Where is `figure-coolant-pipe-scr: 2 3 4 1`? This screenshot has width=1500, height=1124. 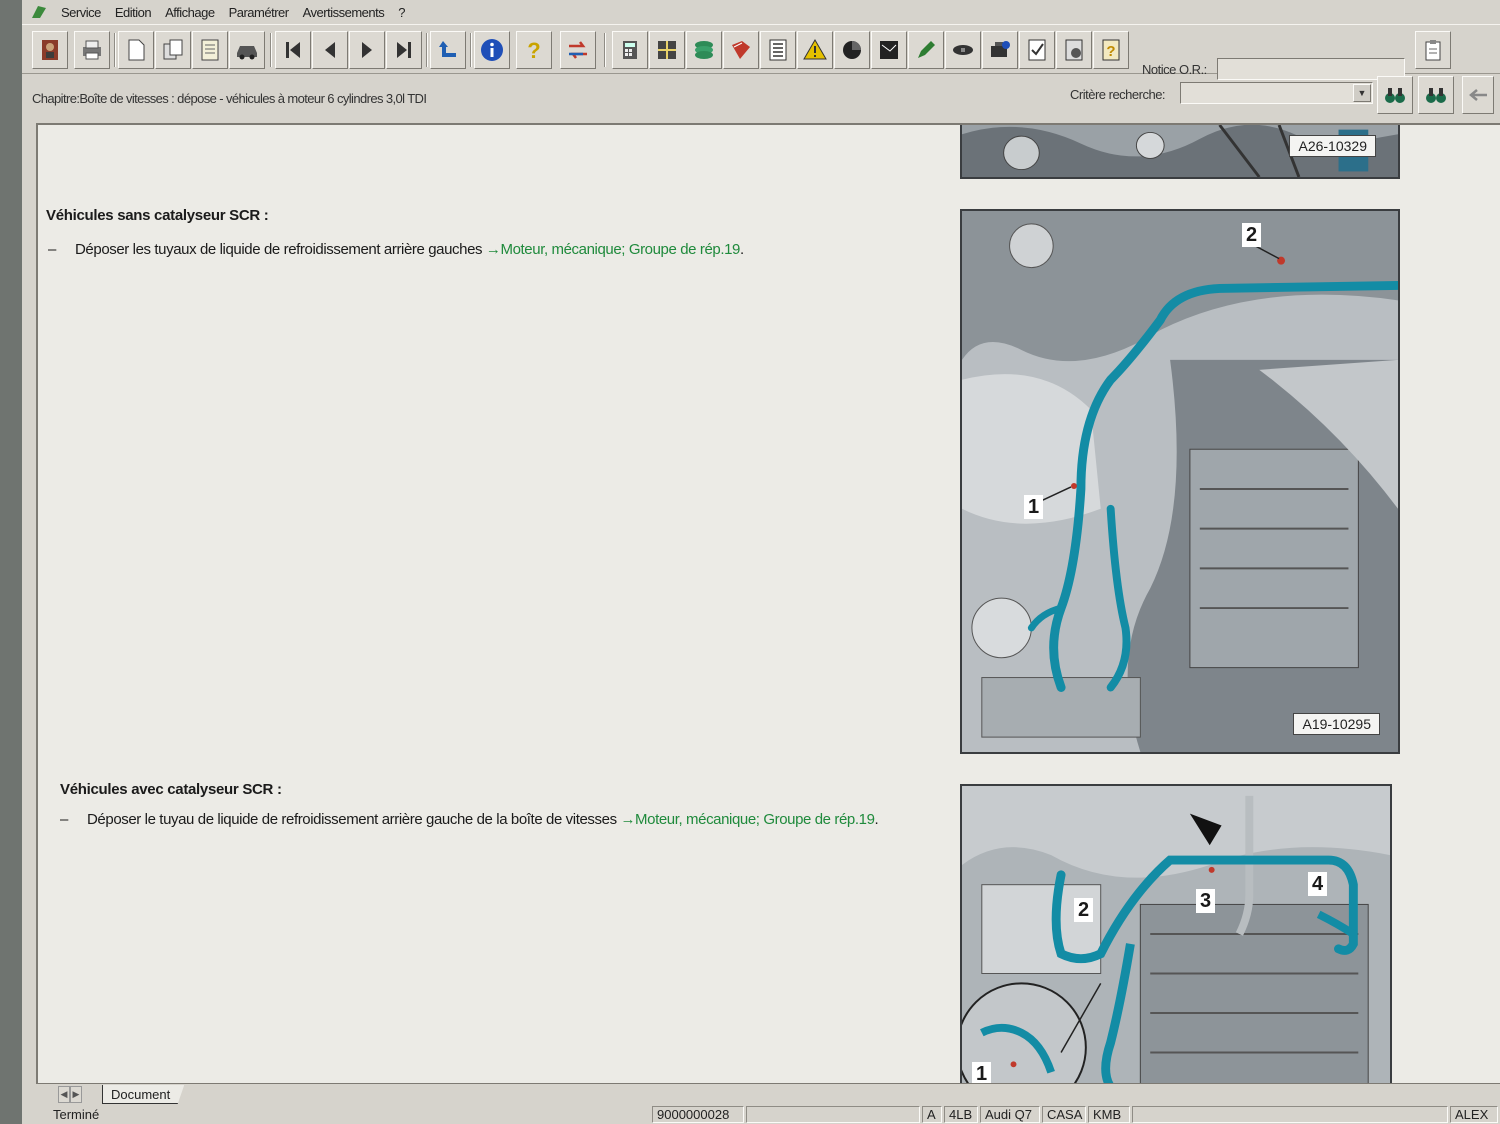
figure-coolant-pipe-scr: 2 3 4 1 is located at coordinates (1176, 933).